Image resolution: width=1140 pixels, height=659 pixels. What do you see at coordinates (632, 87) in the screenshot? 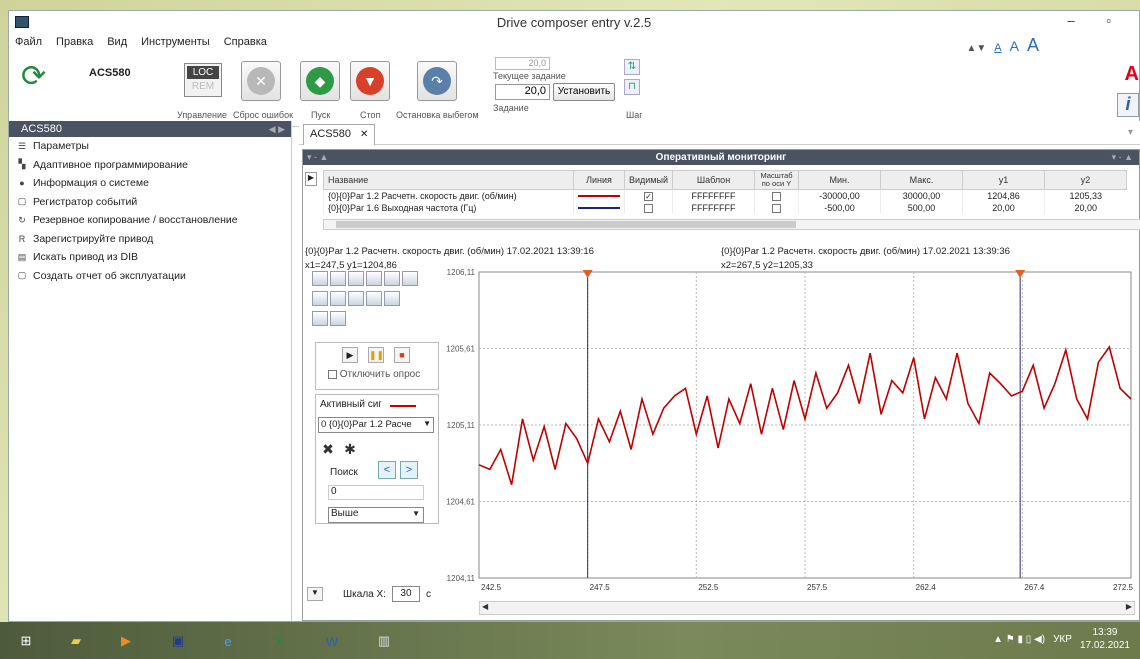
I see `step-pulse-icon: ⊓` at bounding box center [632, 87].